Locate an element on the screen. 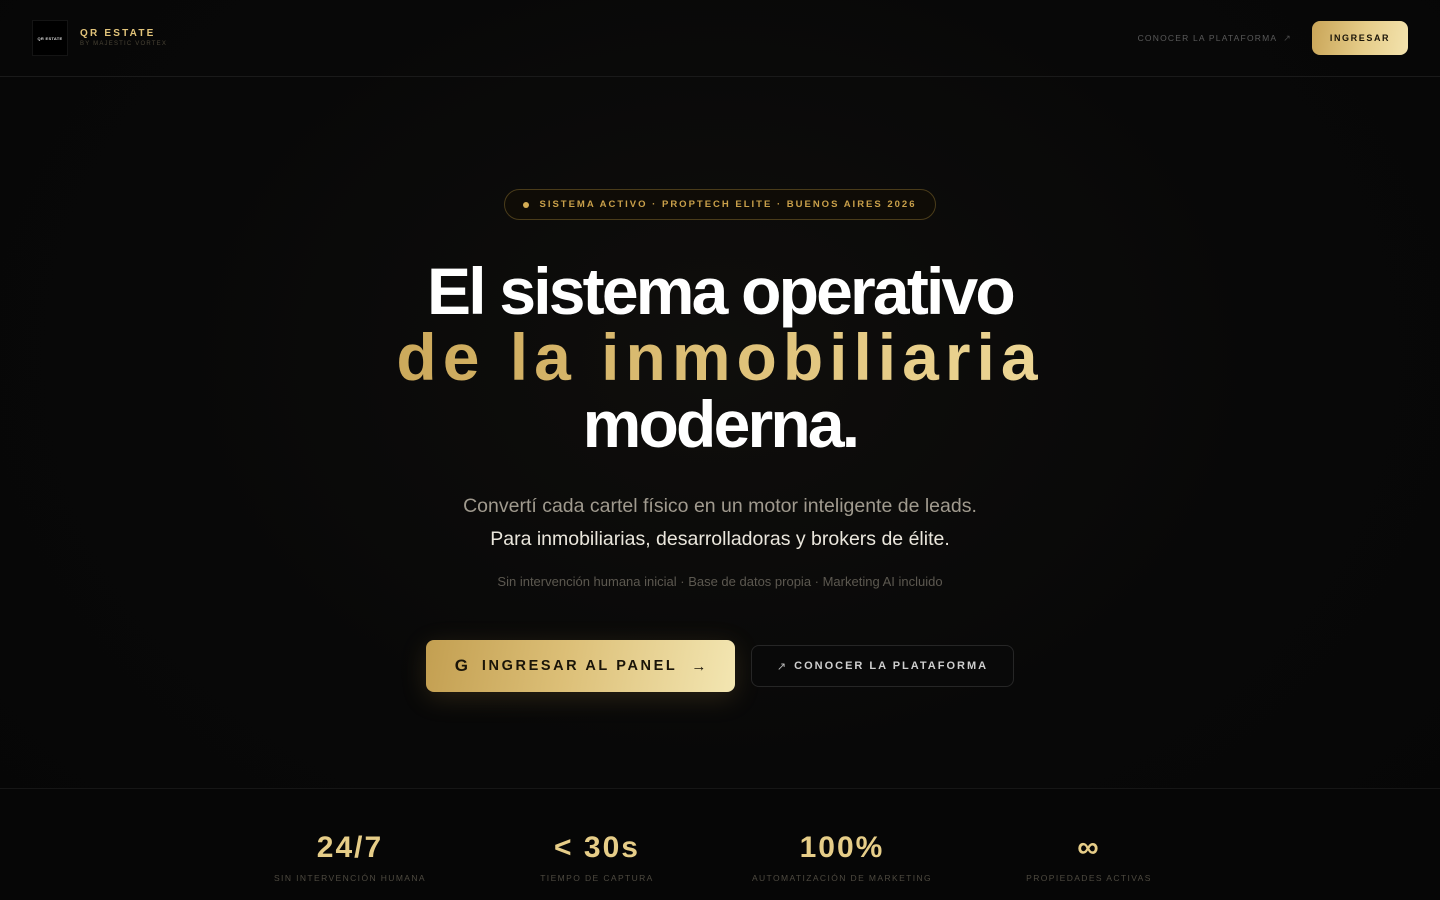  discover-platform-button: ↗ CONOCER LA PLATAFORMA is located at coordinates (882, 666).